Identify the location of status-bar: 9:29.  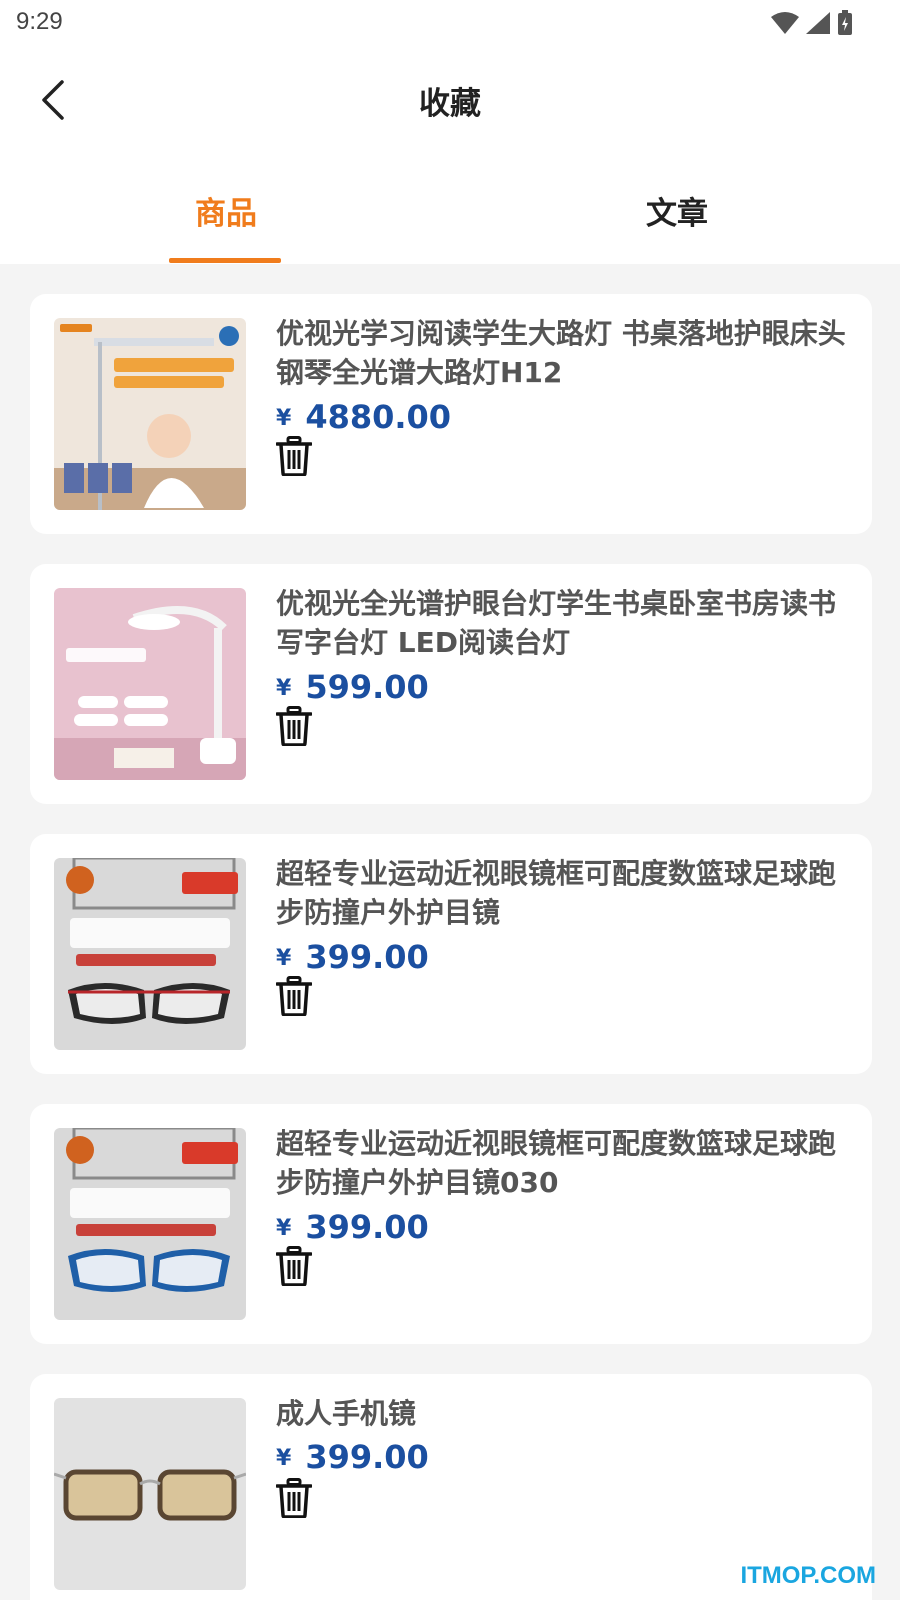
(450, 24).